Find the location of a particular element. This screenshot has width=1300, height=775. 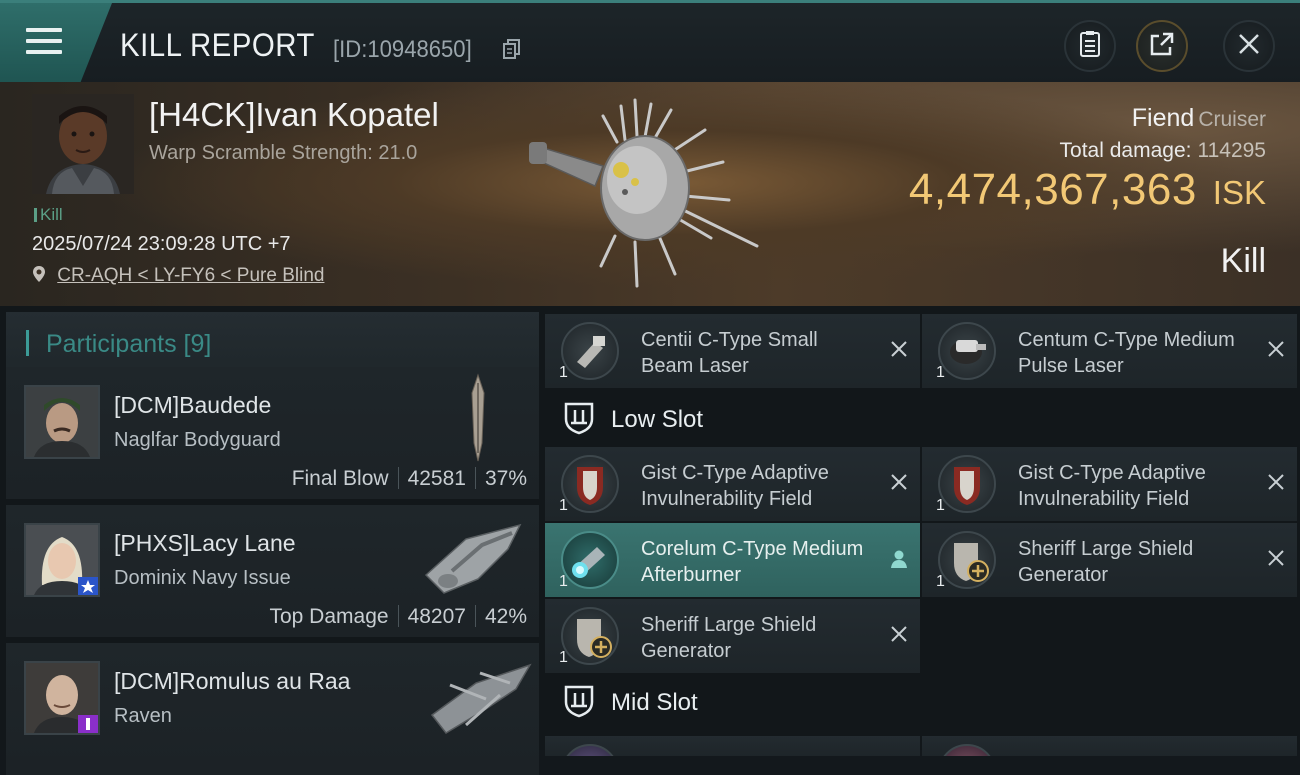

module-name: Centum C-Type Medium Pulse Laser is located at coordinates (1126, 353).